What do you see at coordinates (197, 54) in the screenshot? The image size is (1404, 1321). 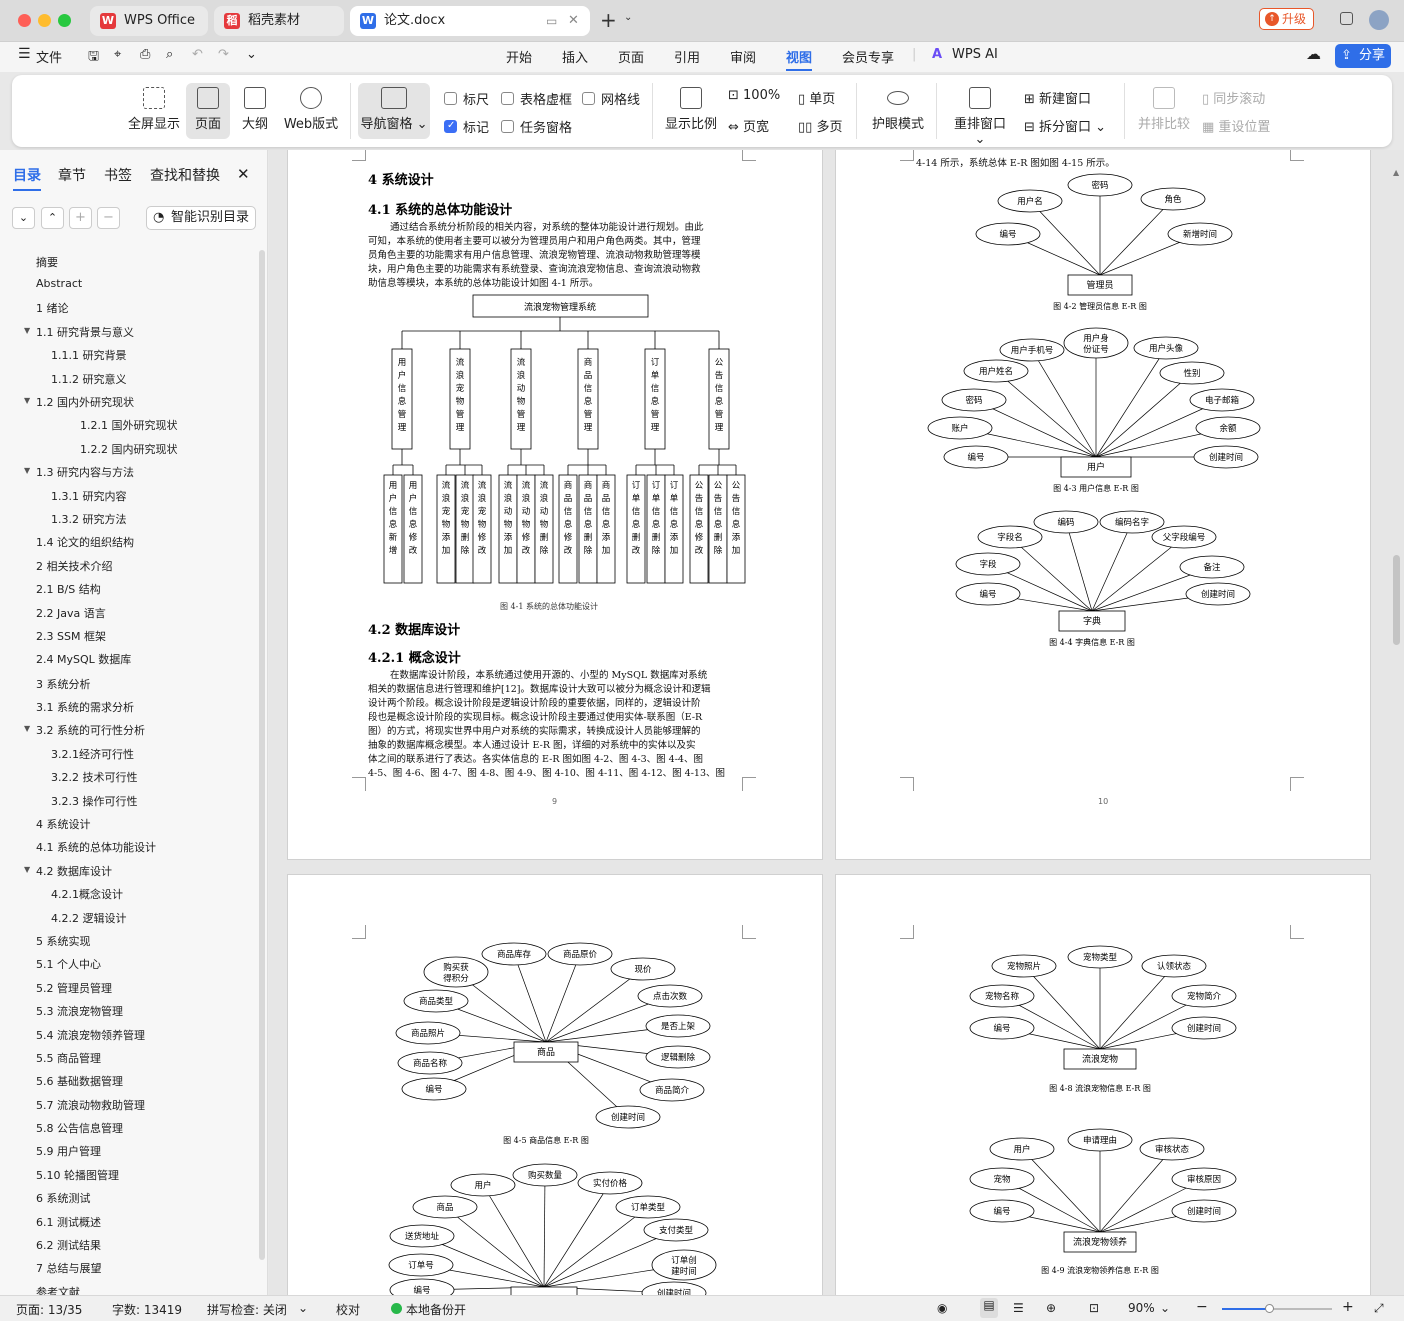 I see `undo-icon: ↶` at bounding box center [197, 54].